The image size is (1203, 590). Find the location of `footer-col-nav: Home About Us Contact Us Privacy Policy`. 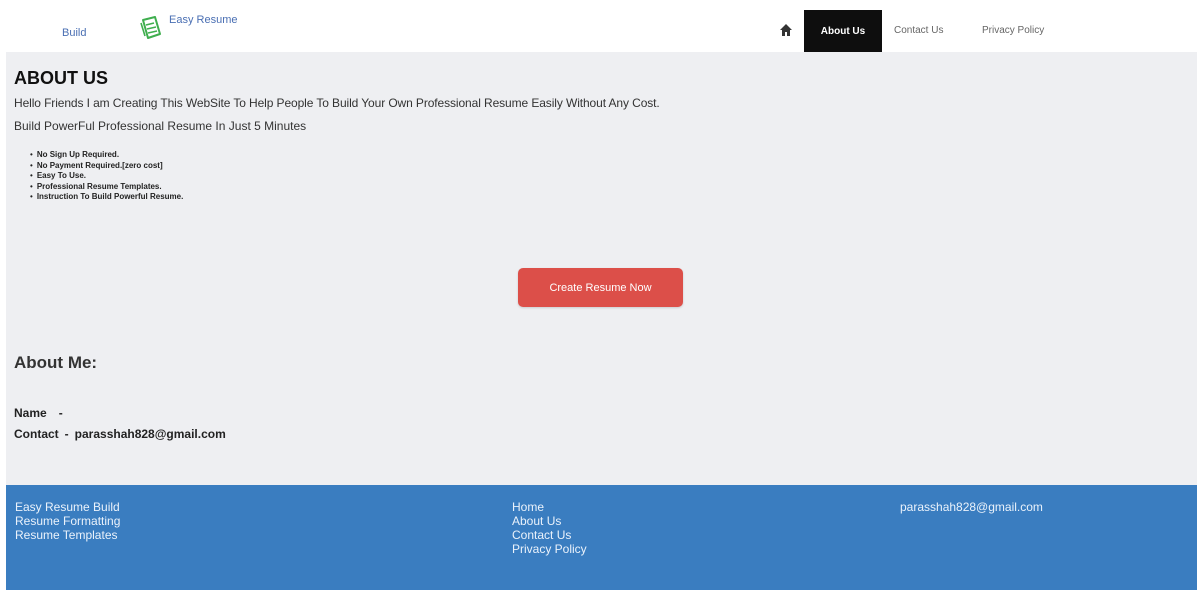

footer-col-nav: Home About Us Contact Us Privacy Policy is located at coordinates (549, 528).